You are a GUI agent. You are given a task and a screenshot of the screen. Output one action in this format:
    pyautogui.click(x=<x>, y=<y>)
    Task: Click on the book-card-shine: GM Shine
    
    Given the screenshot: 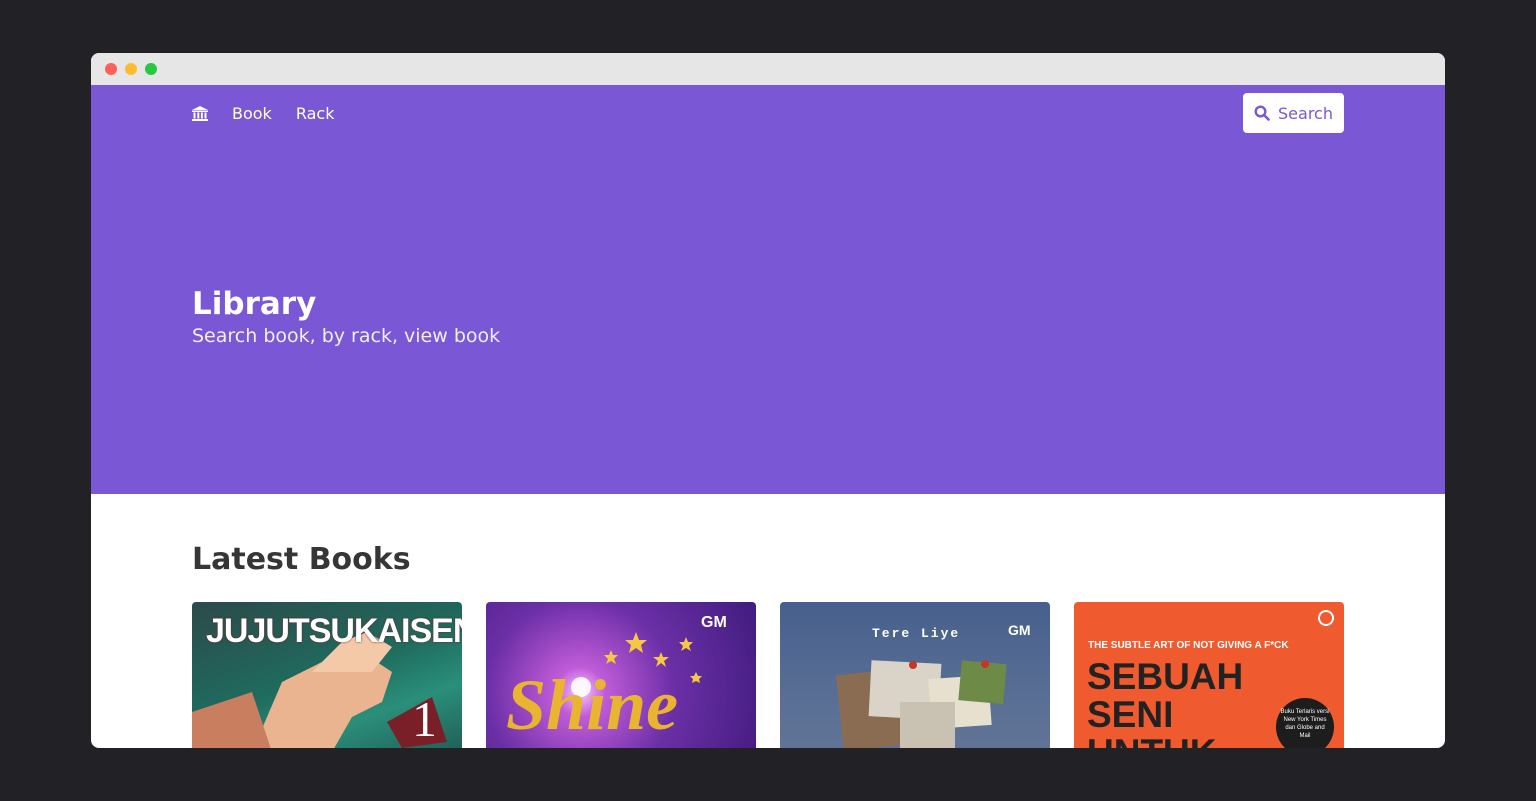 What is the action you would take?
    pyautogui.click(x=621, y=675)
    